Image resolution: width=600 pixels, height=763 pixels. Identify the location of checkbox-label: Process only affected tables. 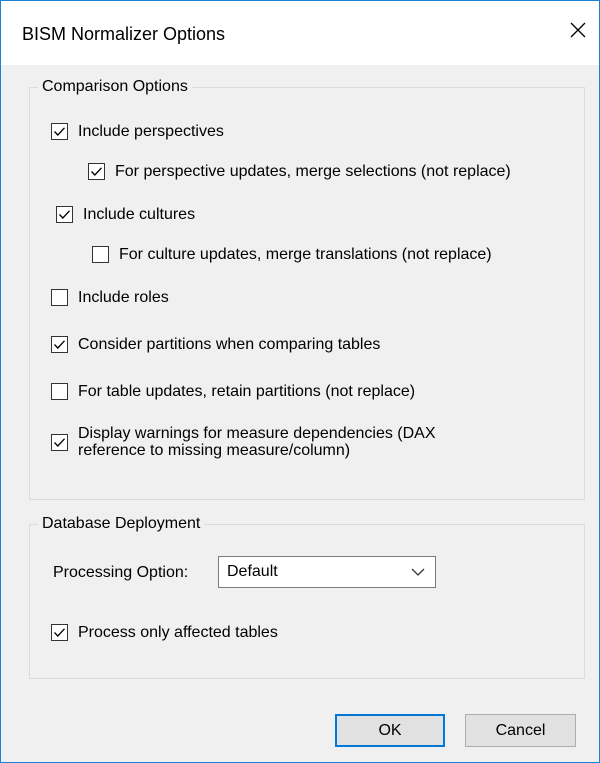
(178, 632).